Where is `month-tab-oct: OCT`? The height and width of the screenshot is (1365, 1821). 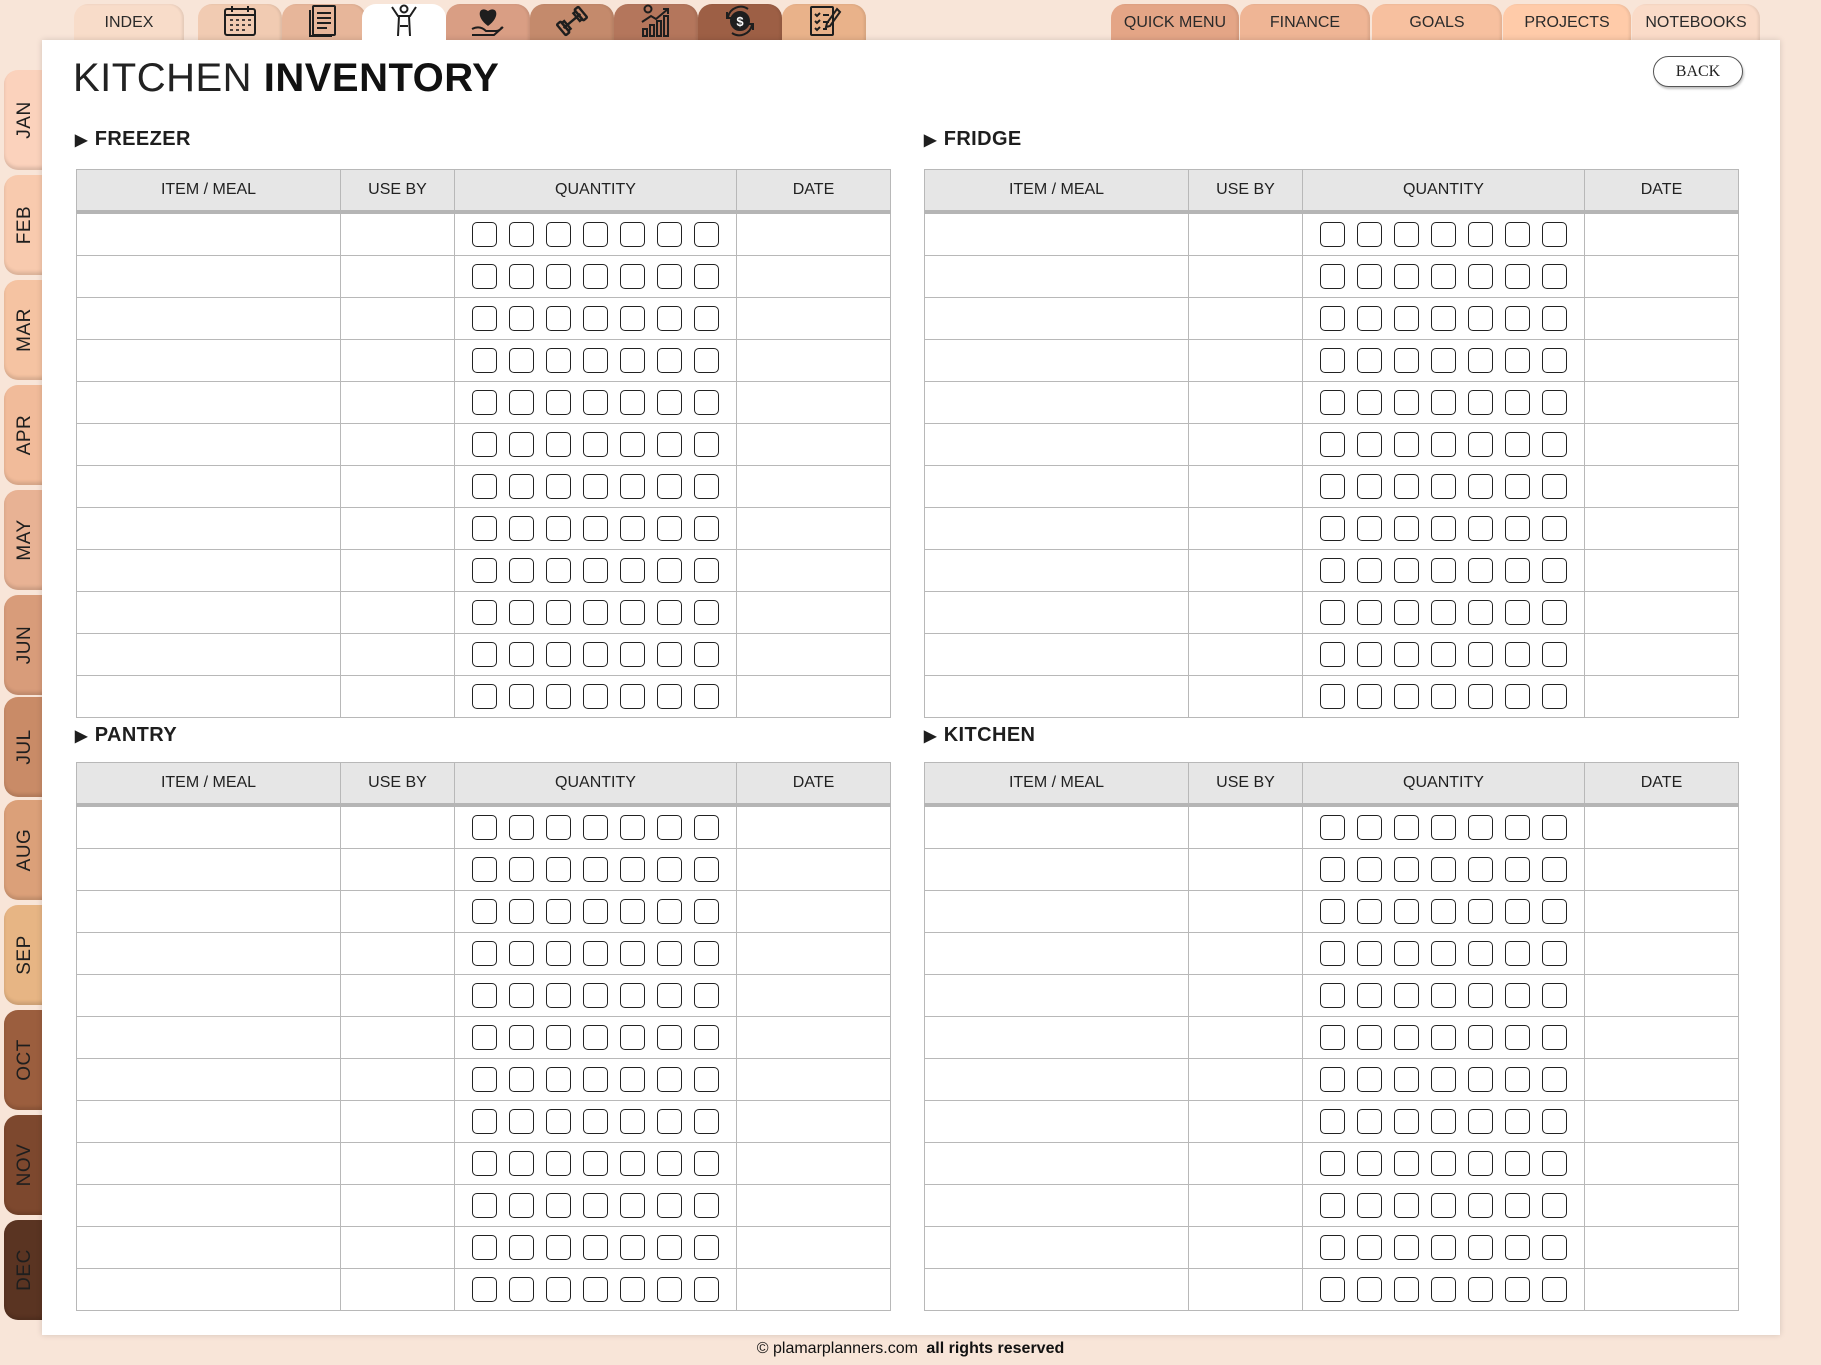
month-tab-oct: OCT is located at coordinates (25, 1060).